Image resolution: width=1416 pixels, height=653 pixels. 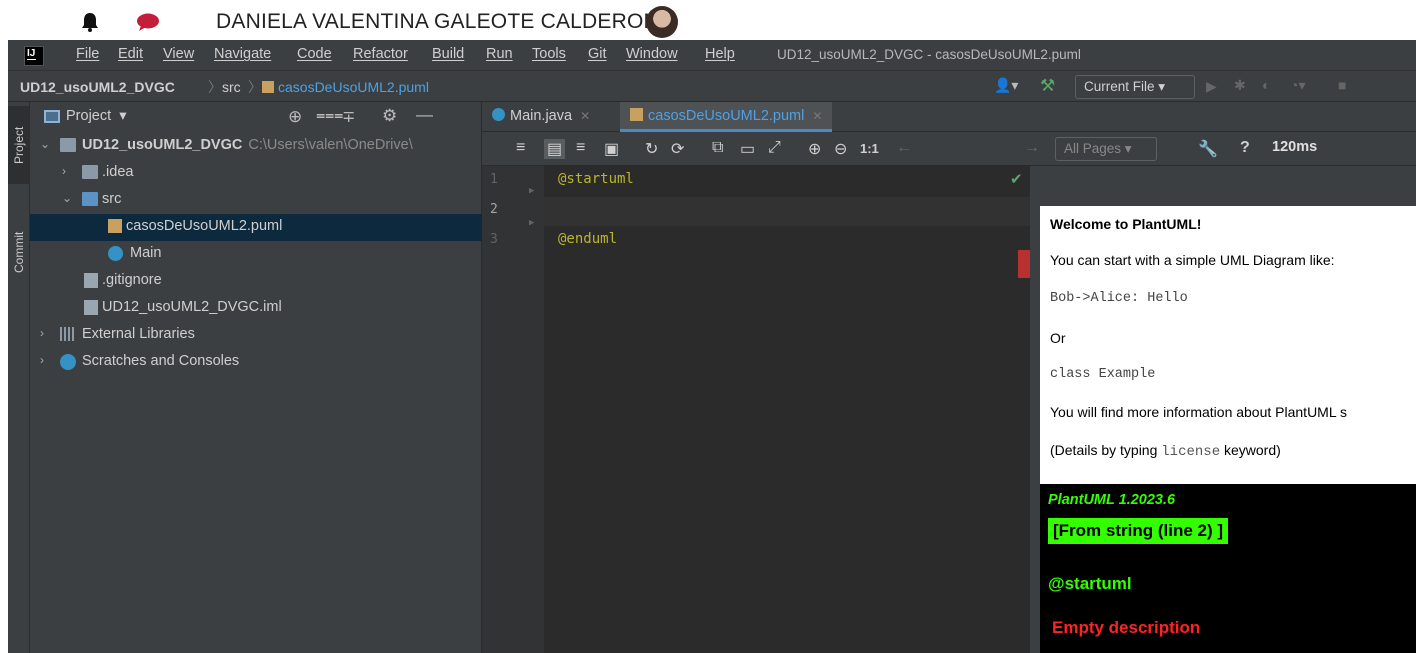 I want to click on module-folder-icon, so click(x=68, y=145).